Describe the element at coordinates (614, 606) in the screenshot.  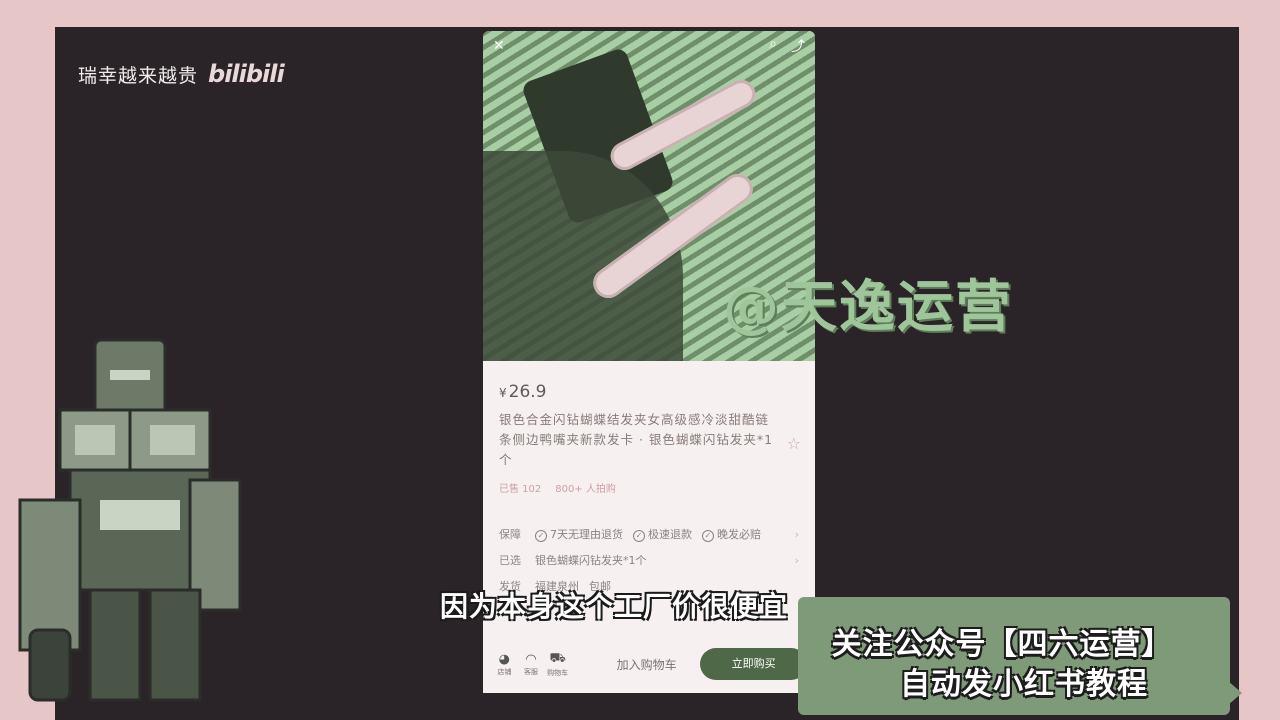
I see `video-subtitle: 因为本身这个工厂价很便宜` at that location.